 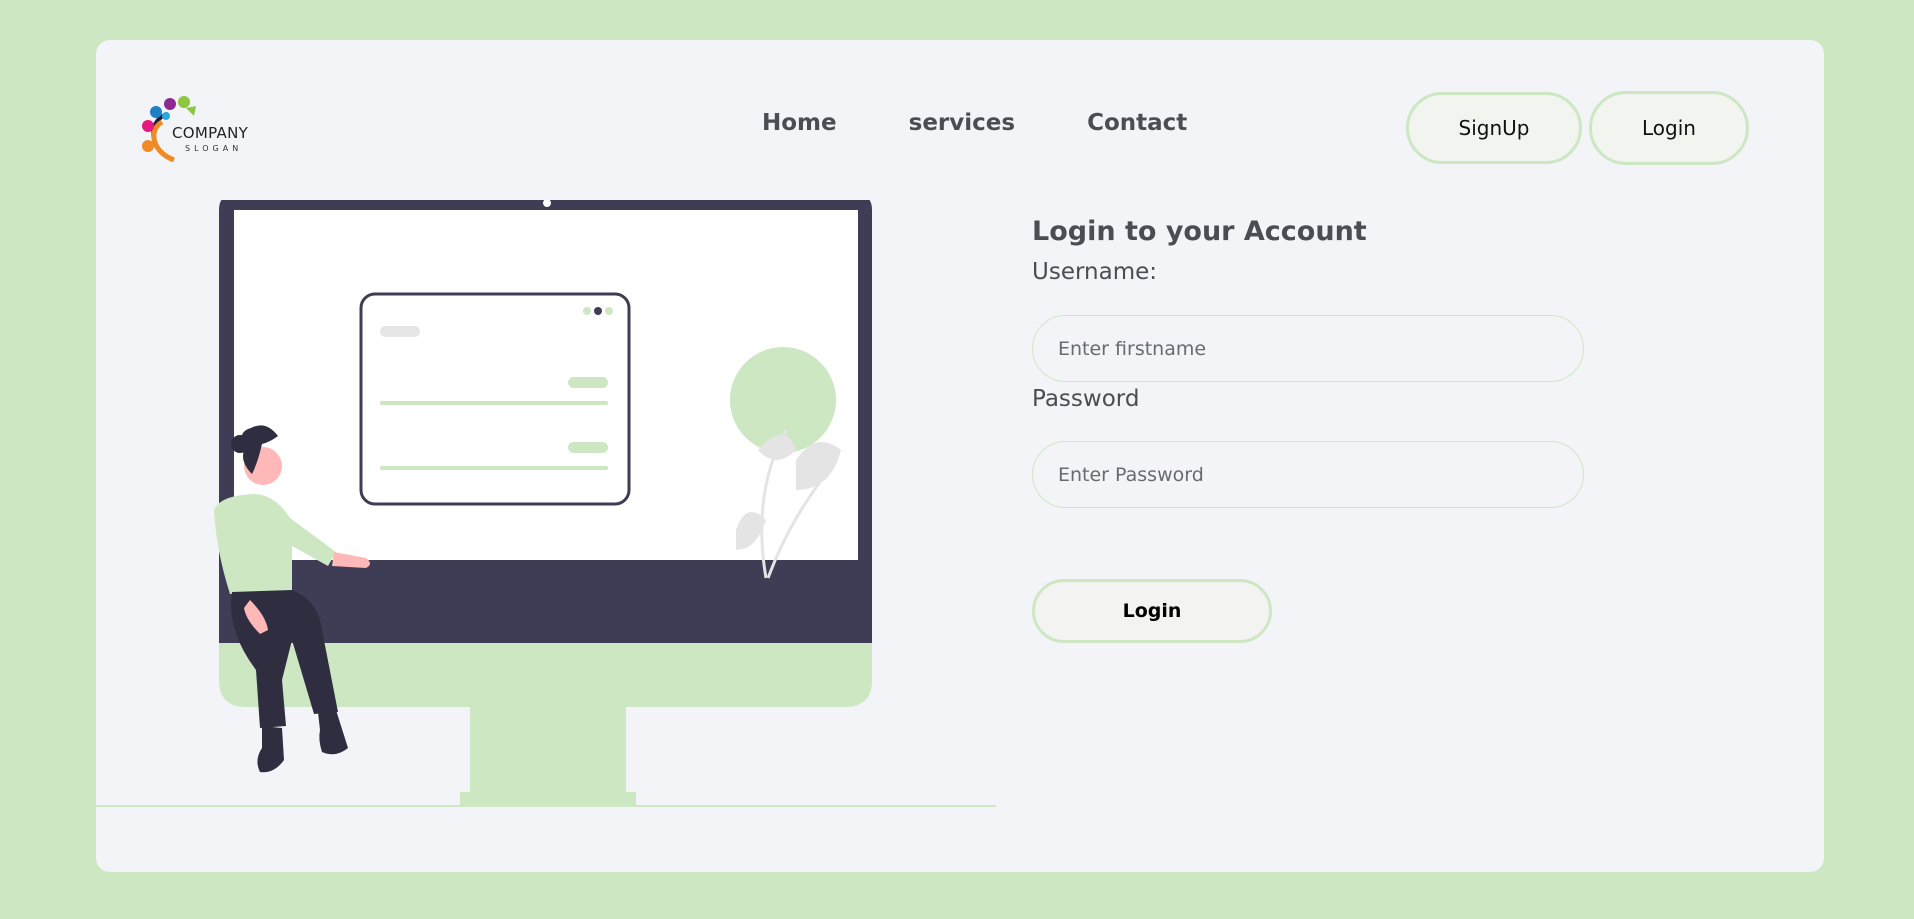 What do you see at coordinates (1086, 399) in the screenshot?
I see `password-label: Password` at bounding box center [1086, 399].